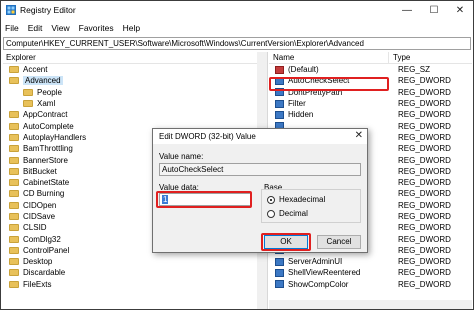 Image resolution: width=474 pixels, height=310 pixels. Describe the element at coordinates (48, 149) in the screenshot. I see `tree-item-label: BamThrottling` at that location.